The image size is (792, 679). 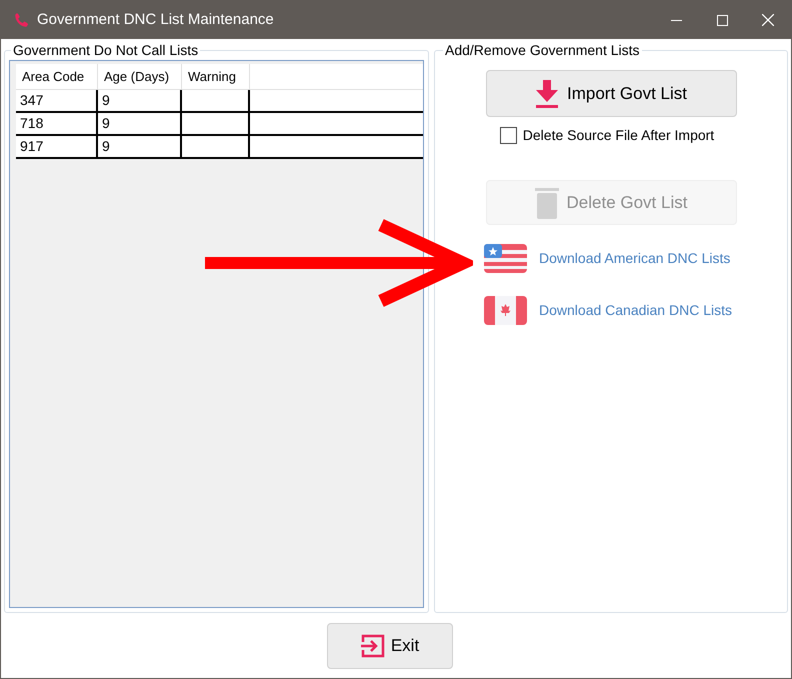 What do you see at coordinates (547, 94) in the screenshot?
I see `download-icon` at bounding box center [547, 94].